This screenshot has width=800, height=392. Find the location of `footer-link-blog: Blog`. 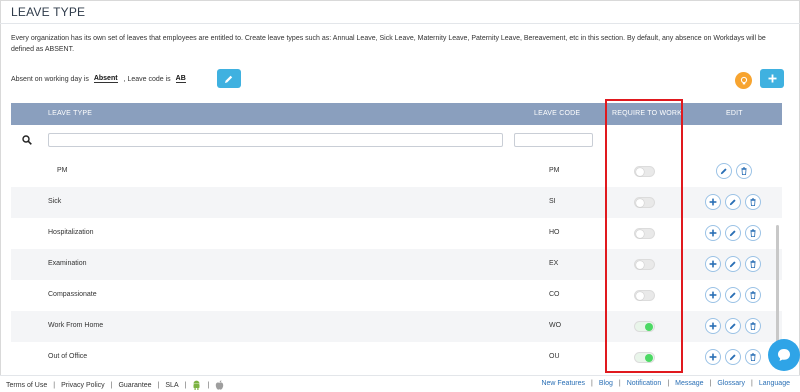

footer-link-blog: Blog is located at coordinates (606, 383).